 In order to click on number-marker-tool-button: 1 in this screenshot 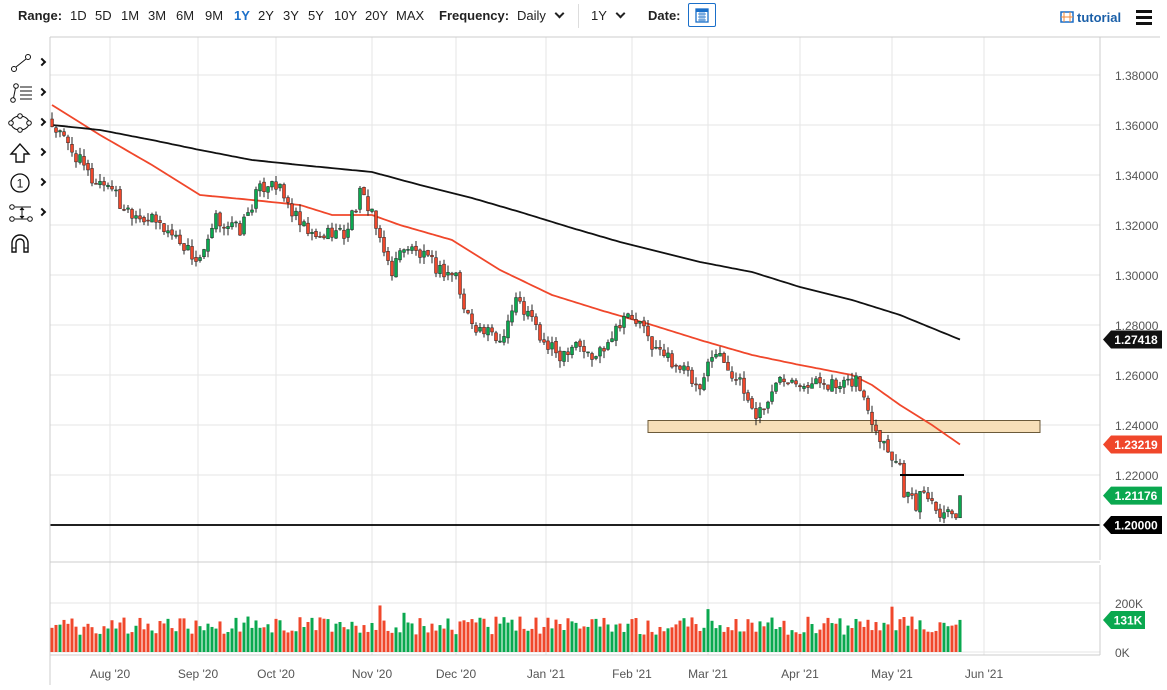, I will do `click(28, 185)`.